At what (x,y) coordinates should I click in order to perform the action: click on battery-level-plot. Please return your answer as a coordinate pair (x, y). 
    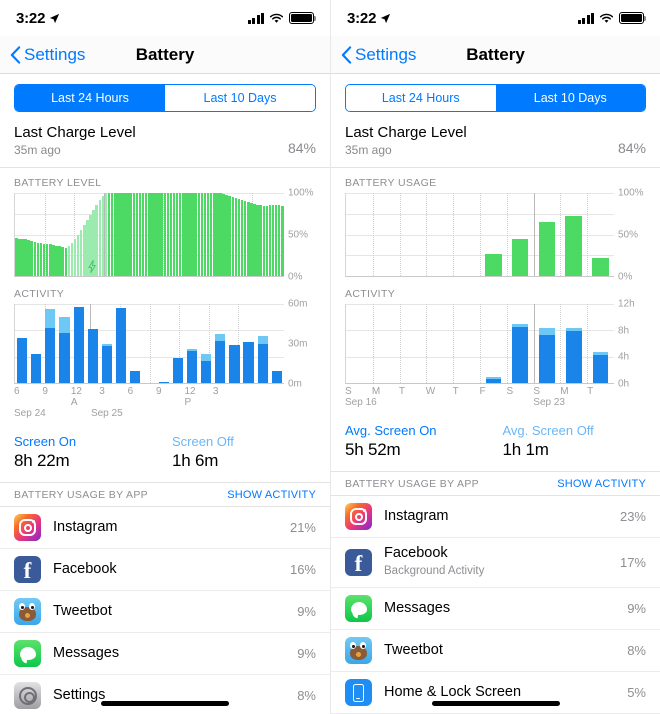
    Looking at the image, I should click on (149, 235).